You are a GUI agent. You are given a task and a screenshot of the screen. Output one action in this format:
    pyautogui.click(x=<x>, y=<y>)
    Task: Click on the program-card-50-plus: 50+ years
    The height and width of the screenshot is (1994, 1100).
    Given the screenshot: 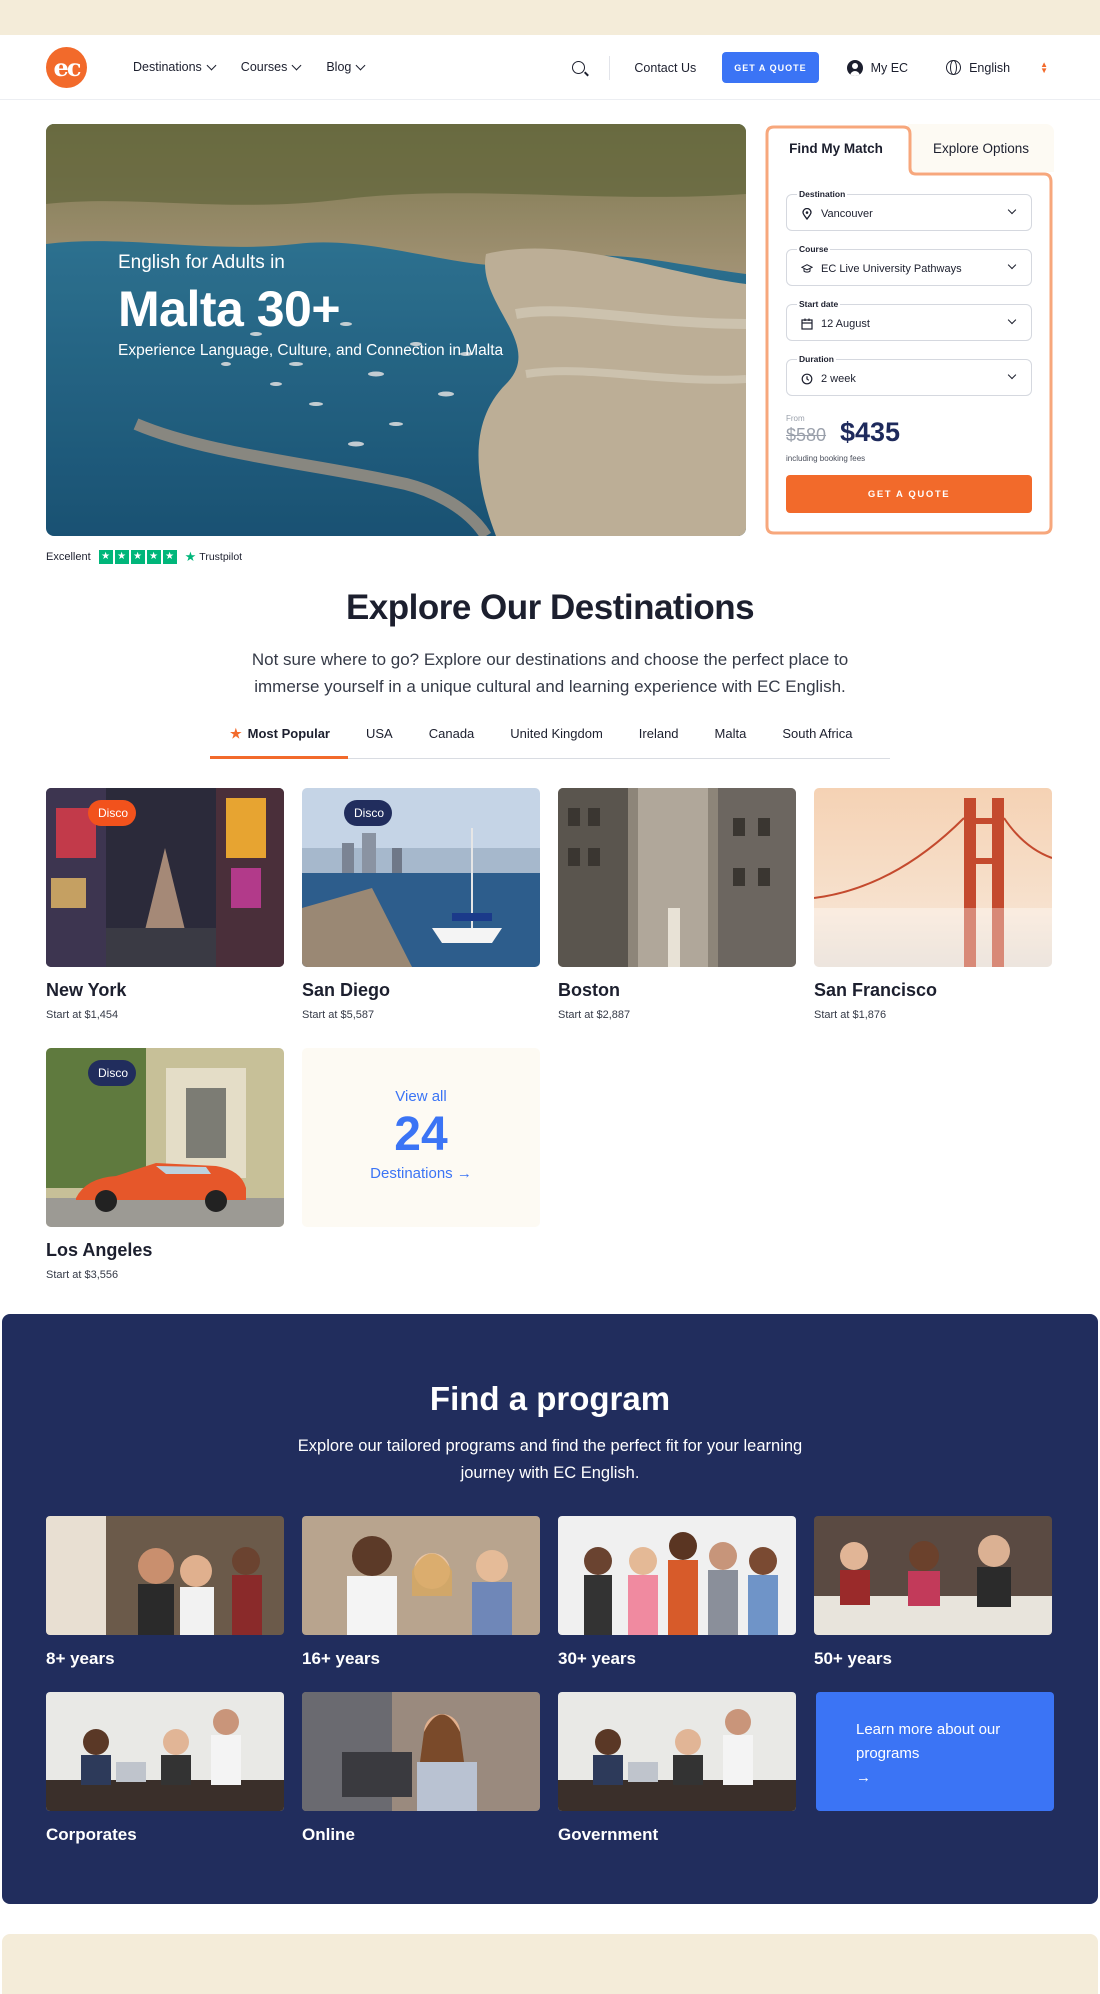 What is the action you would take?
    pyautogui.click(x=933, y=1592)
    